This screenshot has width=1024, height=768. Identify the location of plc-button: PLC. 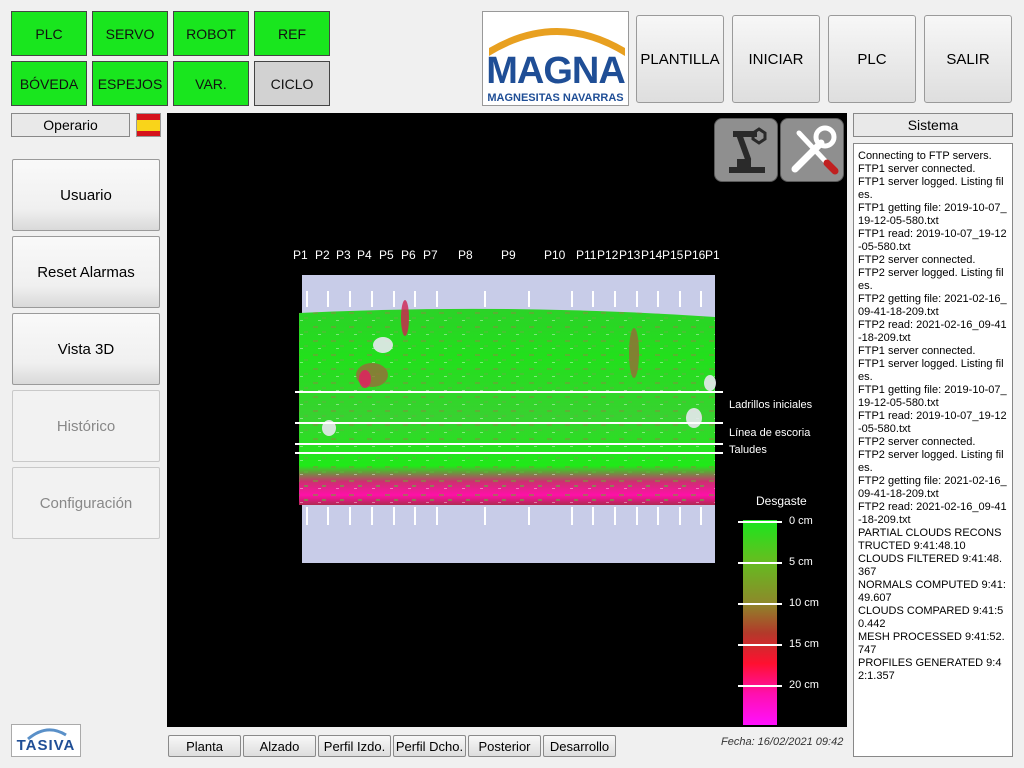
(872, 59).